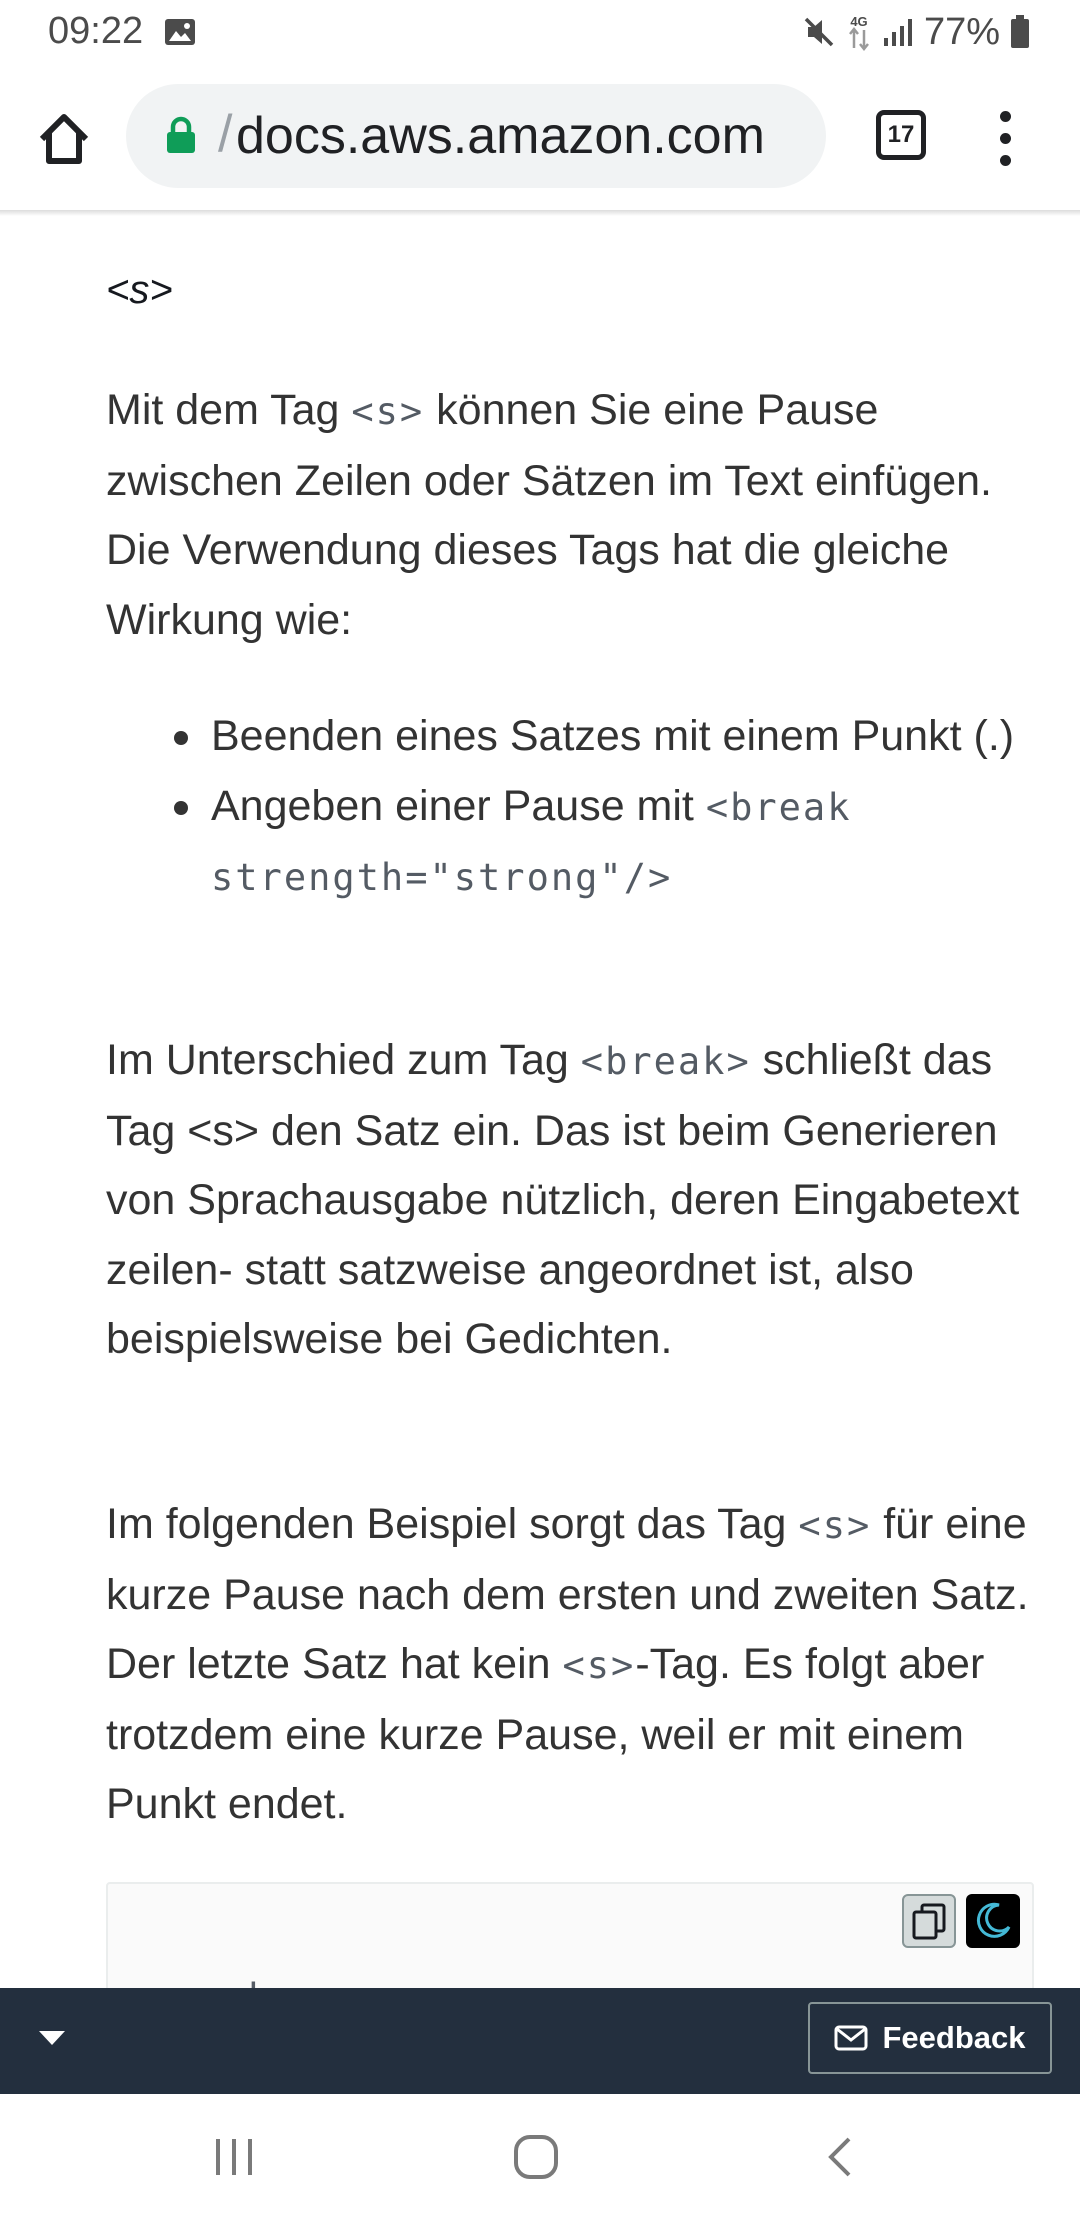 This screenshot has height=2220, width=1080. What do you see at coordinates (613, 736) in the screenshot?
I see `bullet-1-text: Beenden eines Satzes mit einem Punkt (.)` at bounding box center [613, 736].